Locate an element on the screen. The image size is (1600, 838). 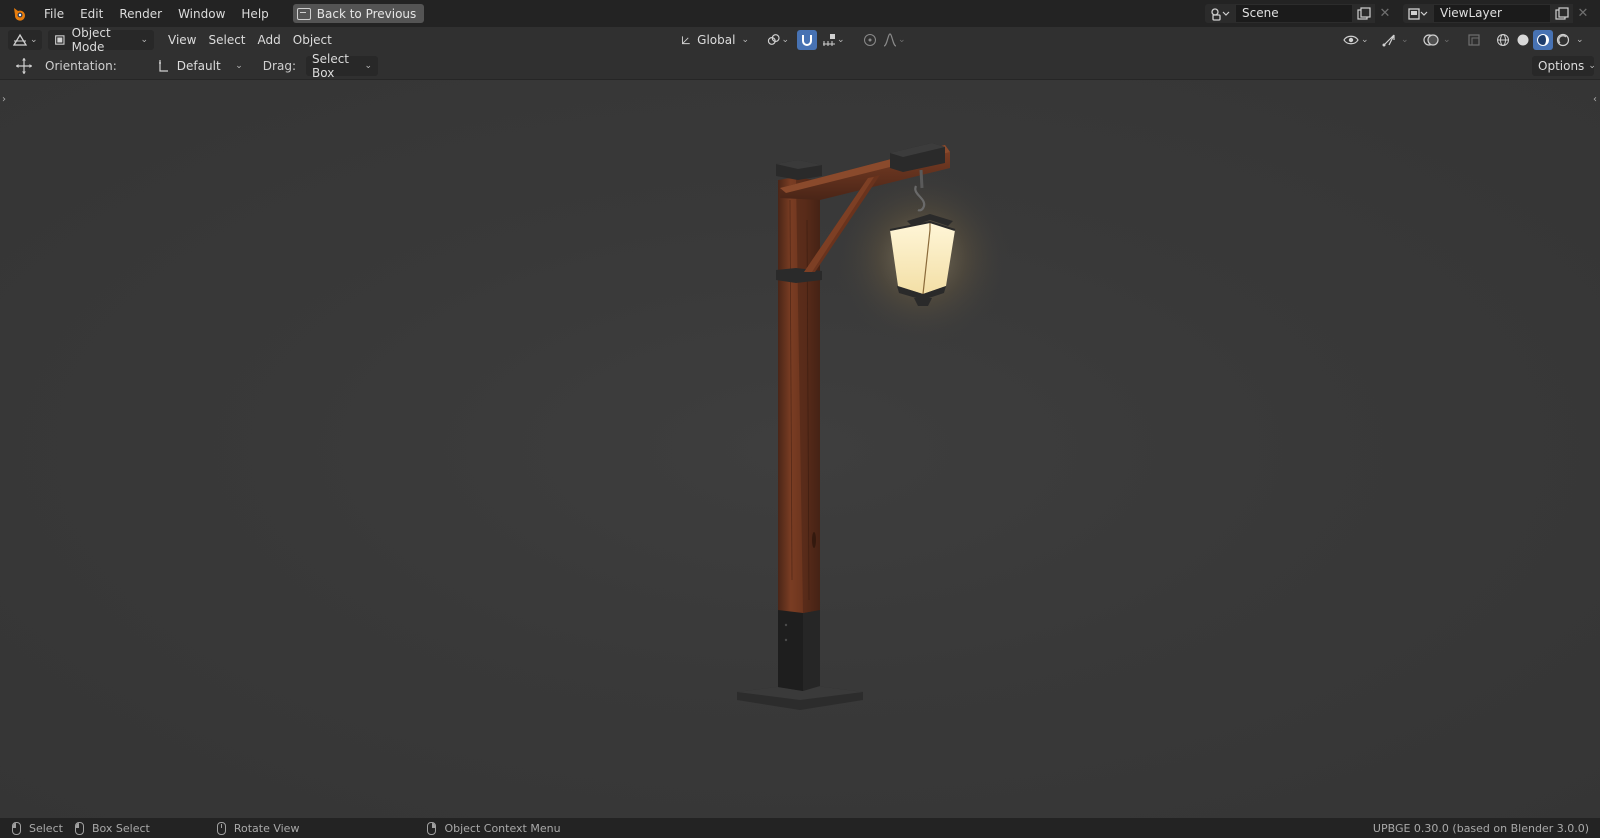
object-mode-icon is located at coordinates (60, 40).